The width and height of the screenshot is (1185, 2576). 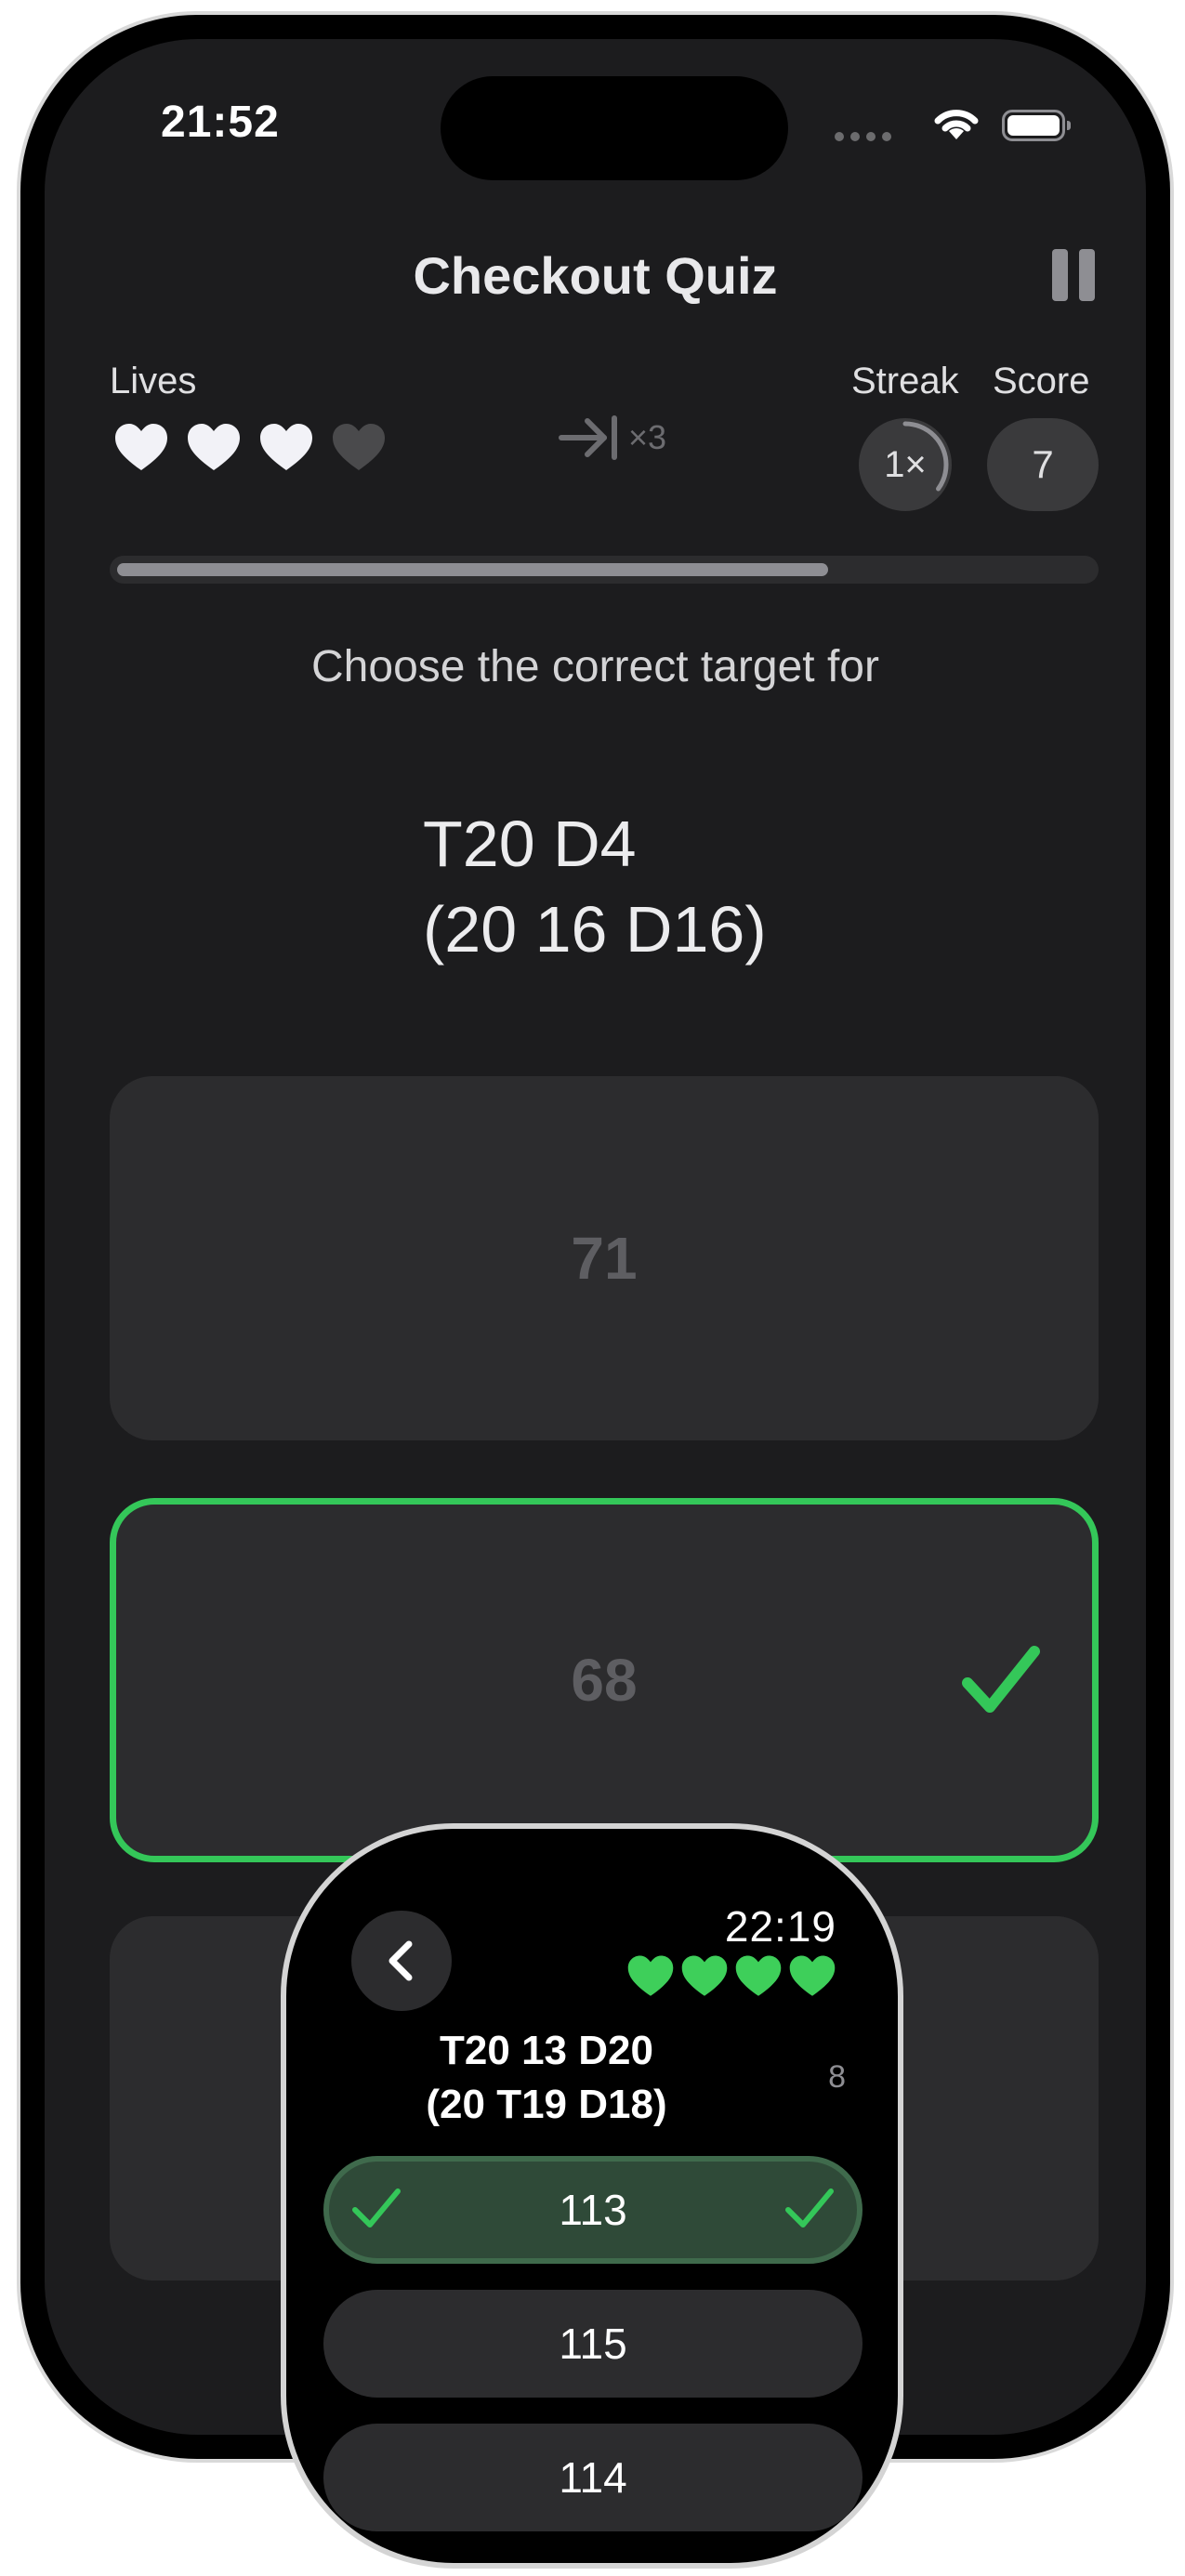 I want to click on chevron-left-icon, so click(x=400, y=1960).